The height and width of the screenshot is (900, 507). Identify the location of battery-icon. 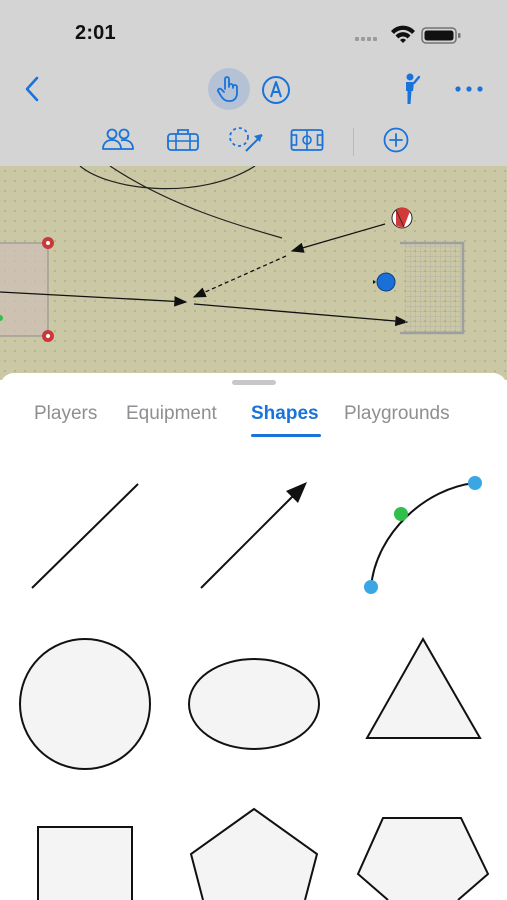
(441, 35).